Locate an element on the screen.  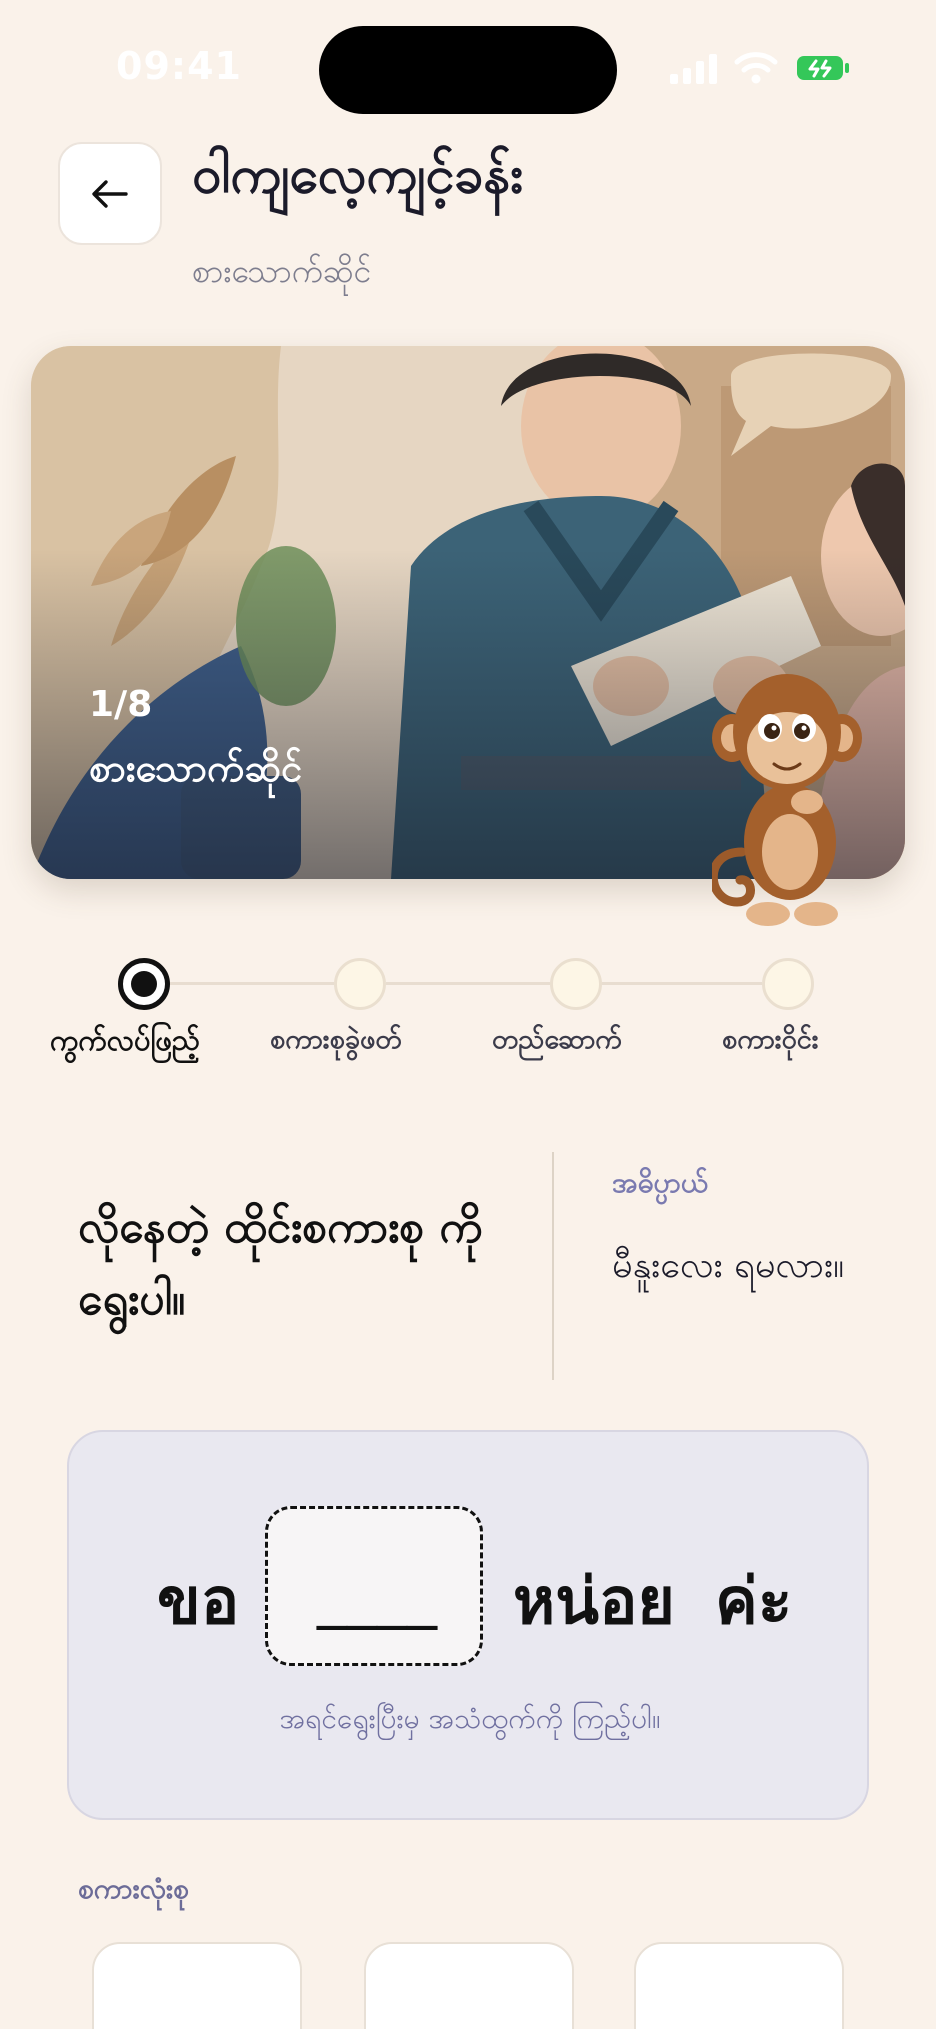
status-bar: 09:41 is located at coordinates (468, 65).